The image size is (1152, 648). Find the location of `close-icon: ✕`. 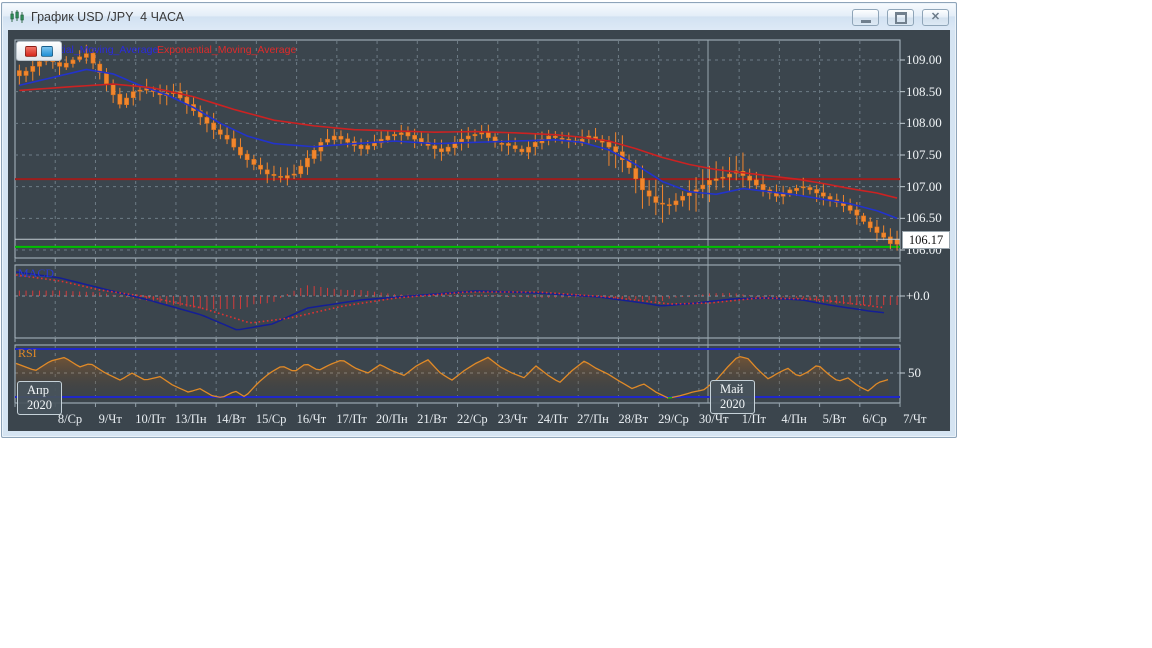

close-icon: ✕ is located at coordinates (935, 17).